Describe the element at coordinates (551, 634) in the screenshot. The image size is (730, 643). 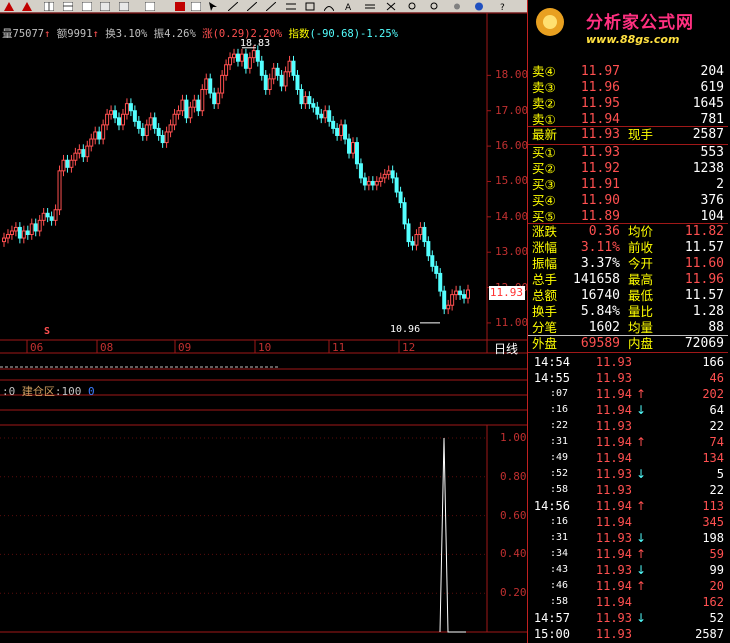
I see `tick-time: 15:00` at that location.